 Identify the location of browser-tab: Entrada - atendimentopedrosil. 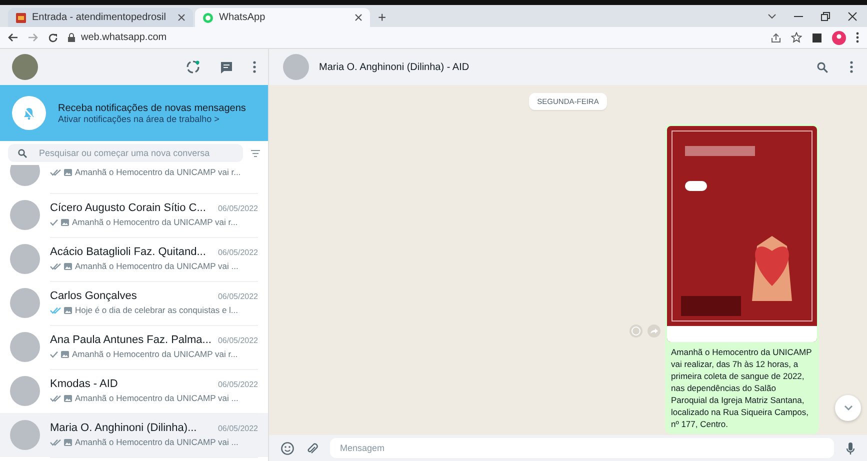
(100, 17).